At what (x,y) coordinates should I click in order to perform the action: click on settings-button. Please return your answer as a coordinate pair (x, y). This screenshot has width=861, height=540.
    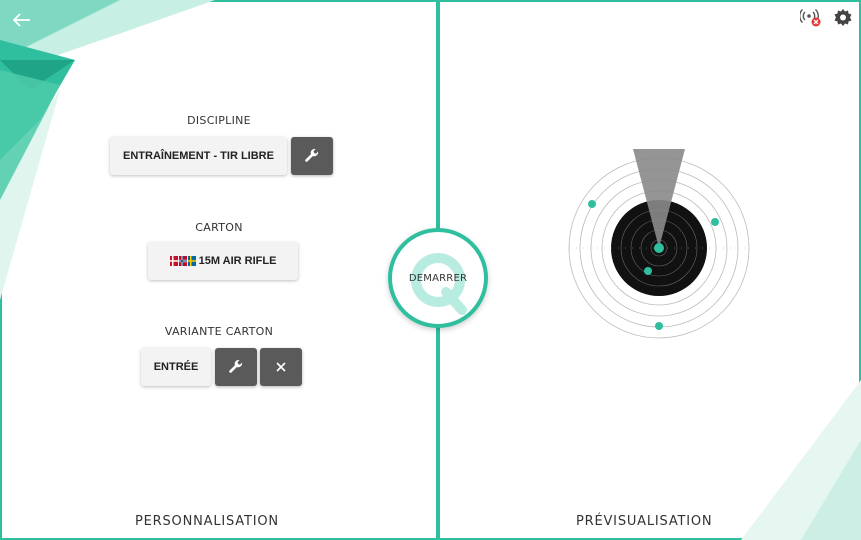
    Looking at the image, I should click on (843, 18).